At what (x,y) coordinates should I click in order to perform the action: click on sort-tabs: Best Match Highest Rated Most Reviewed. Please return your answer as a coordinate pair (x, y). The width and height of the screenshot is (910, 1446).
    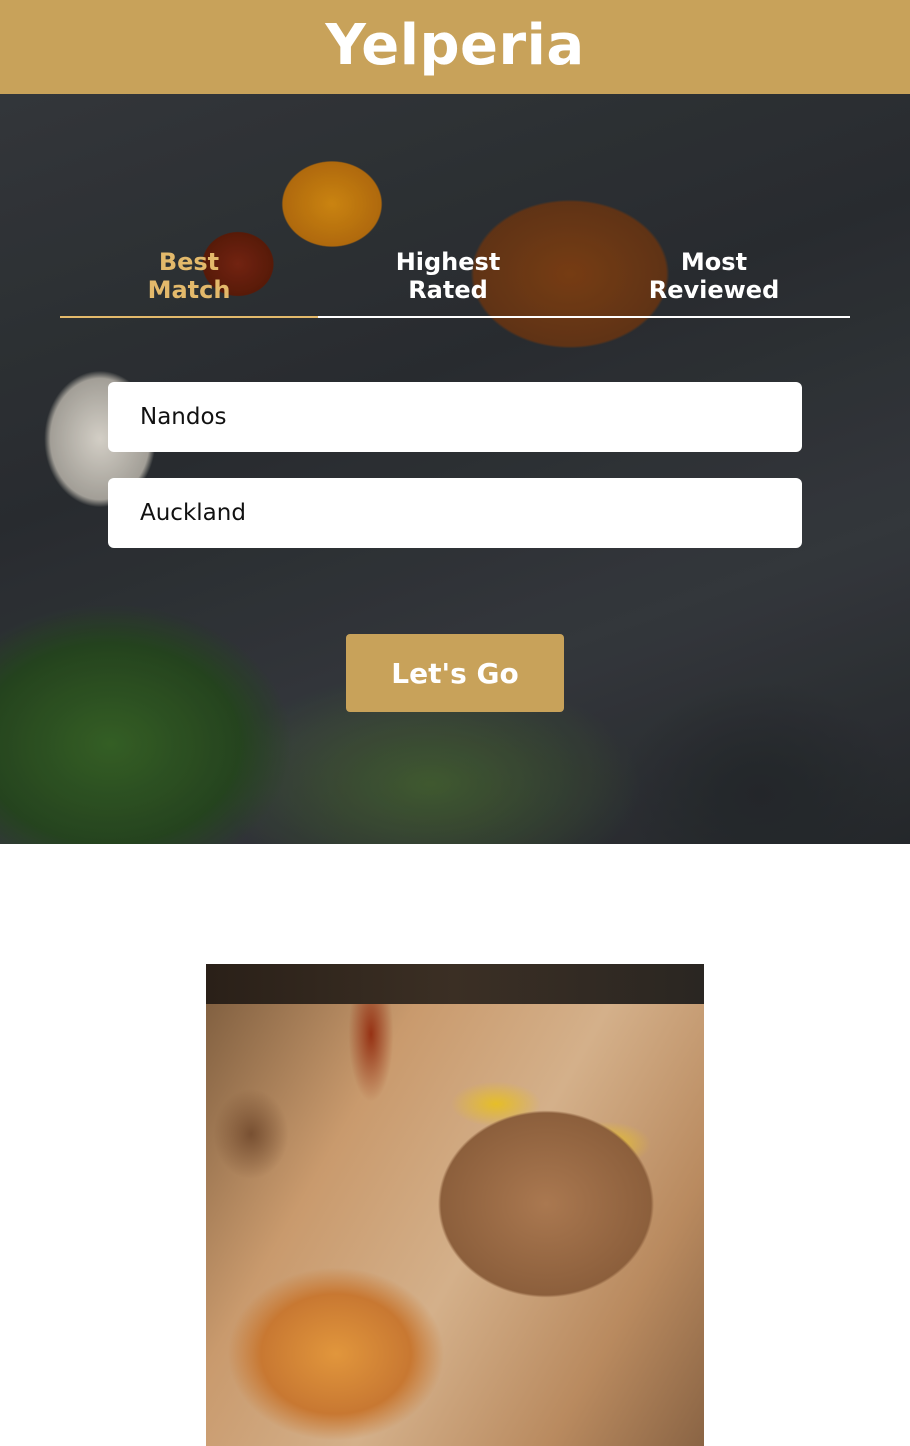
    Looking at the image, I should click on (455, 282).